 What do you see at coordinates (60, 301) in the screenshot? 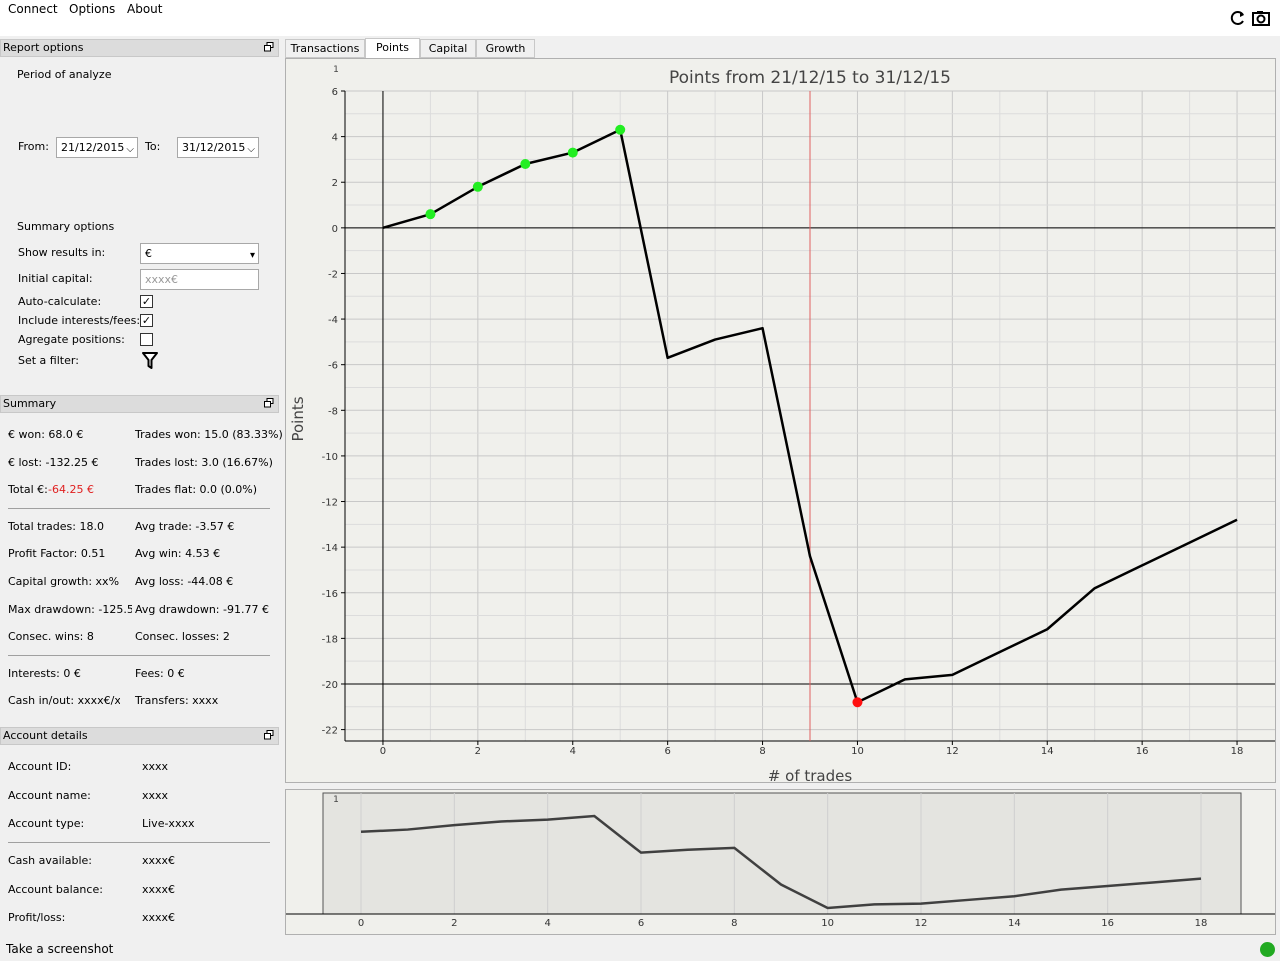
I see `auto-calculate-label: Auto-calculate:` at bounding box center [60, 301].